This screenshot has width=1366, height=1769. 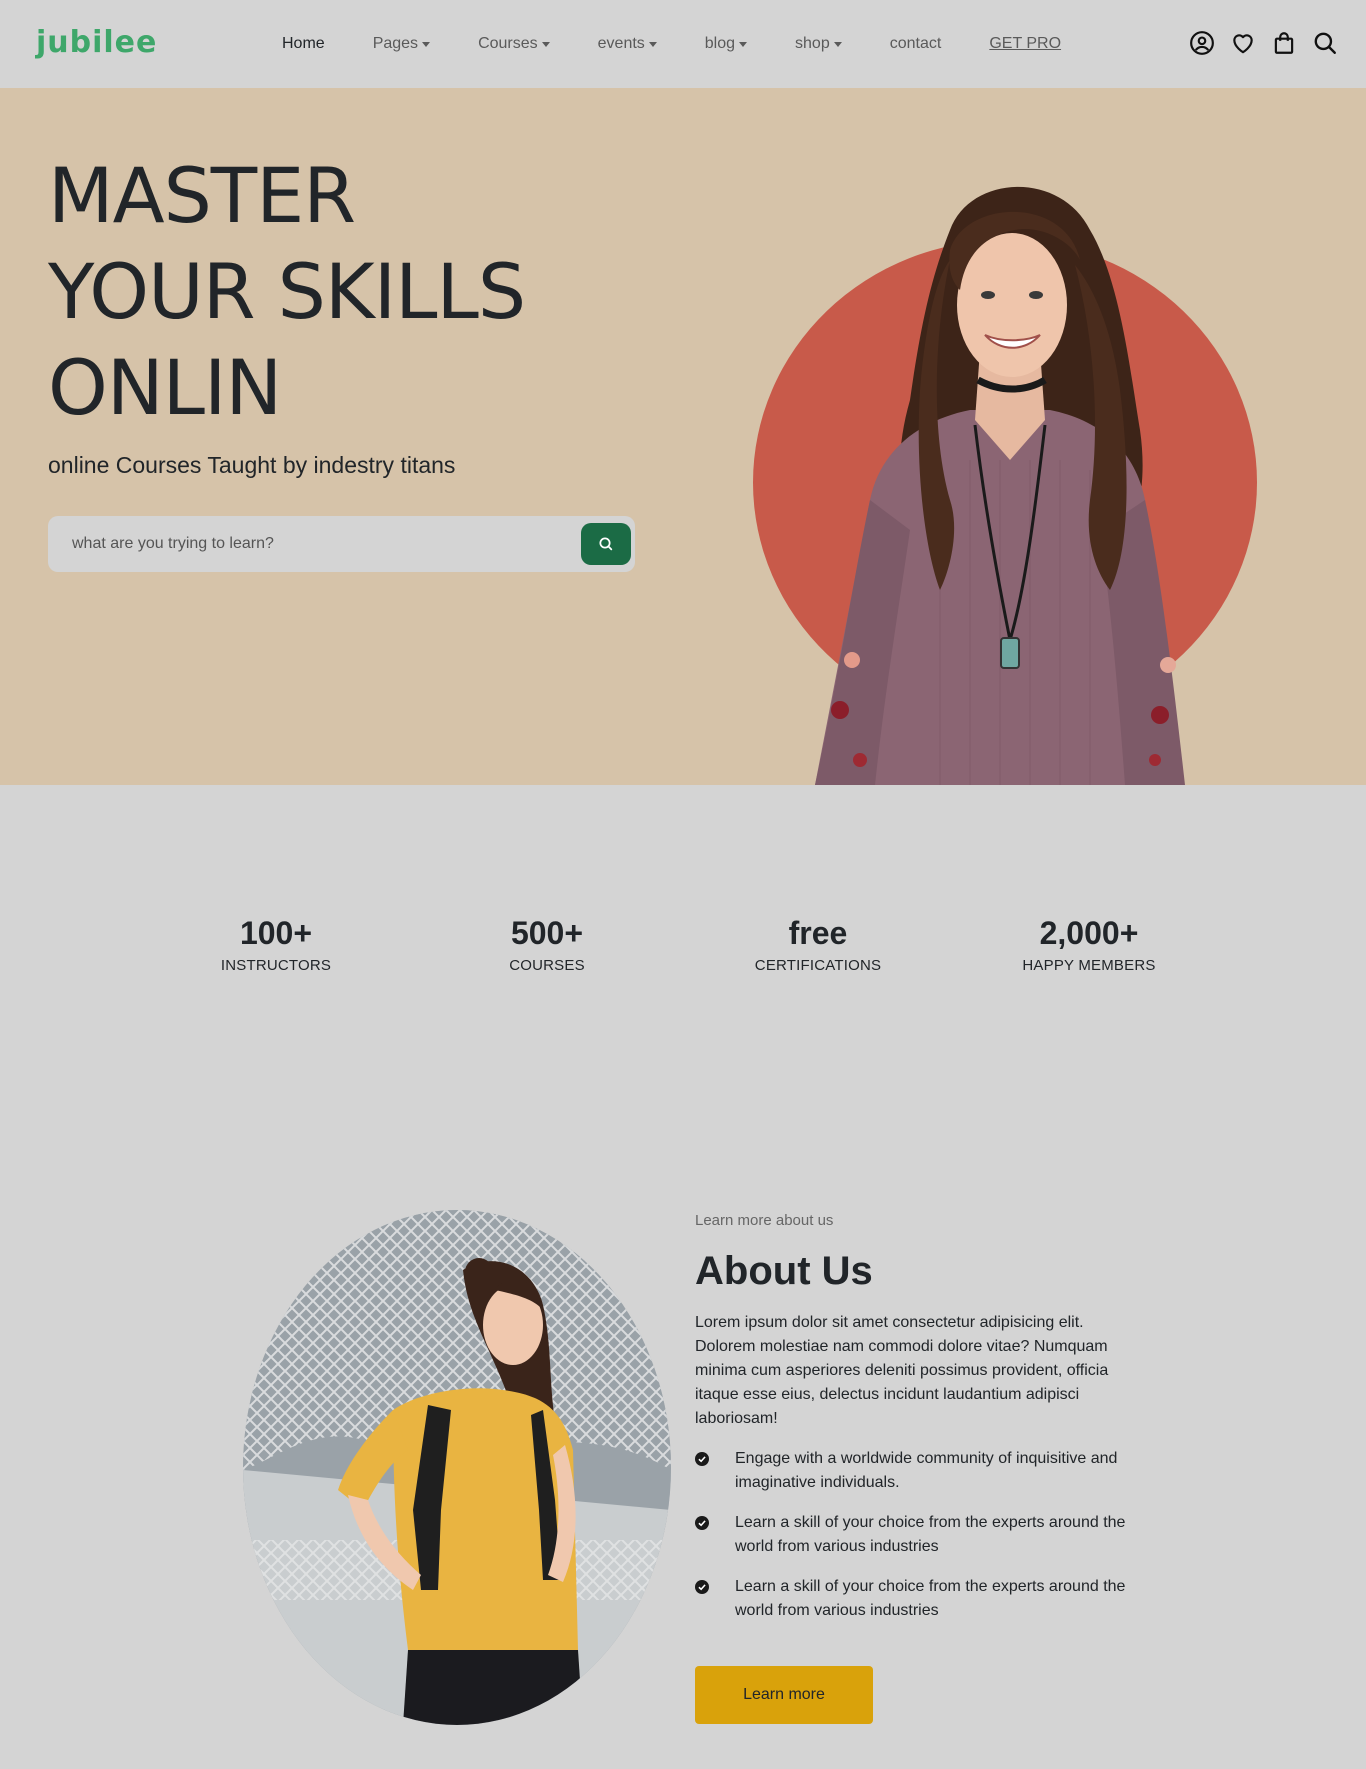 What do you see at coordinates (1089, 933) in the screenshot?
I see `stat-value: 2,000+` at bounding box center [1089, 933].